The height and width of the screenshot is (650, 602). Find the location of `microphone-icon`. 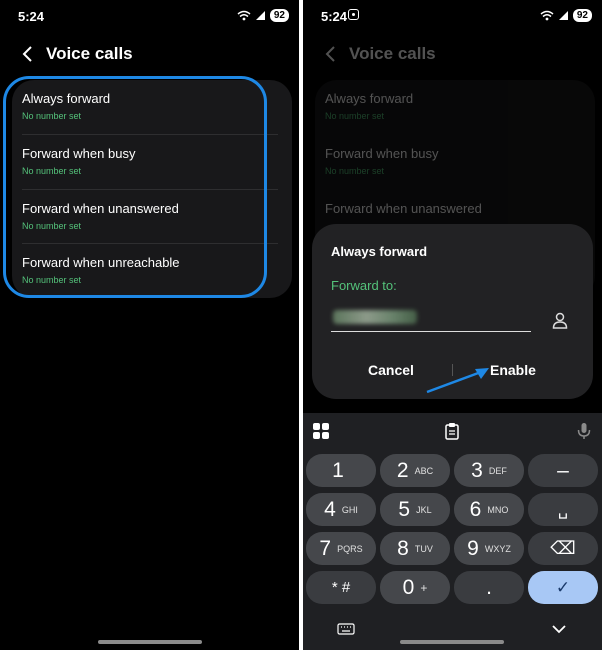

microphone-icon is located at coordinates (584, 431).